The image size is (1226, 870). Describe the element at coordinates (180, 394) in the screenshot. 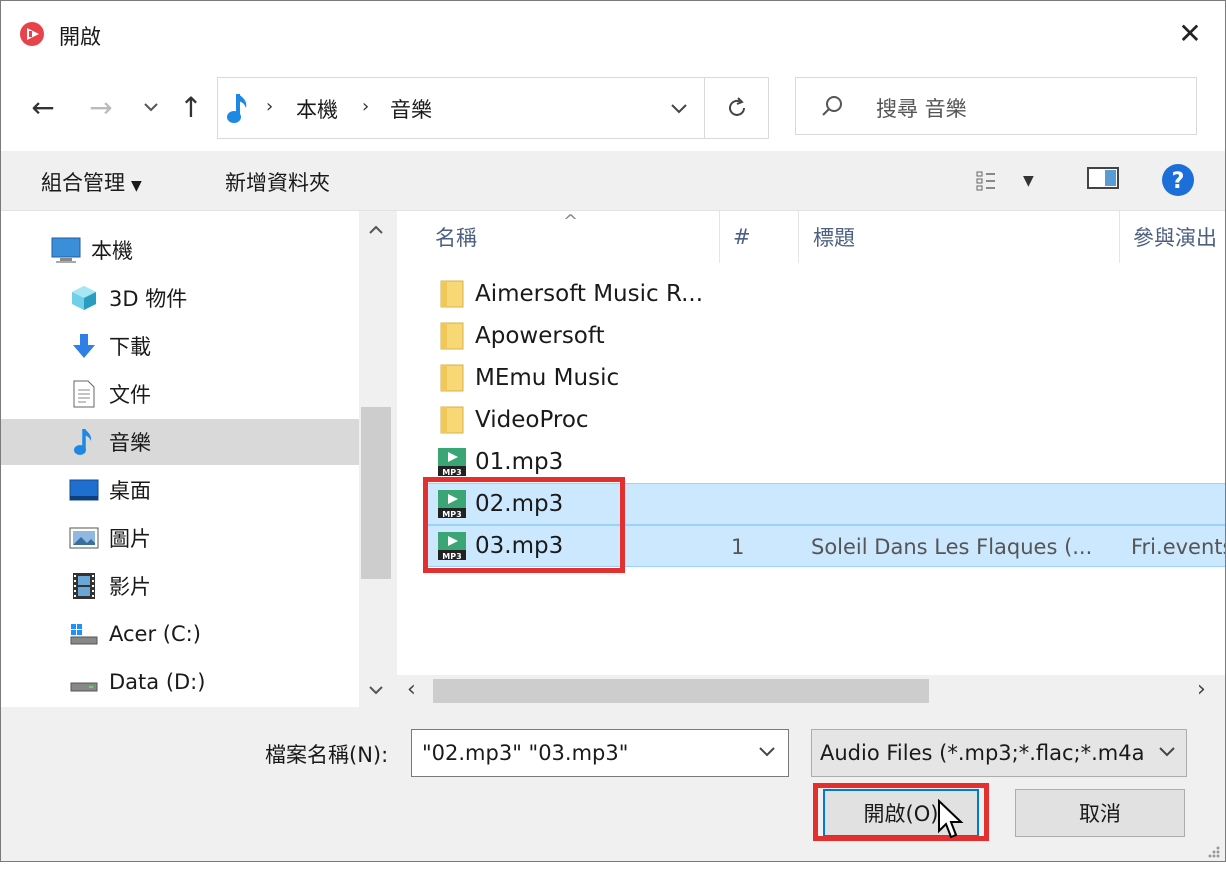

I see `nav-item-documents: 文件` at that location.